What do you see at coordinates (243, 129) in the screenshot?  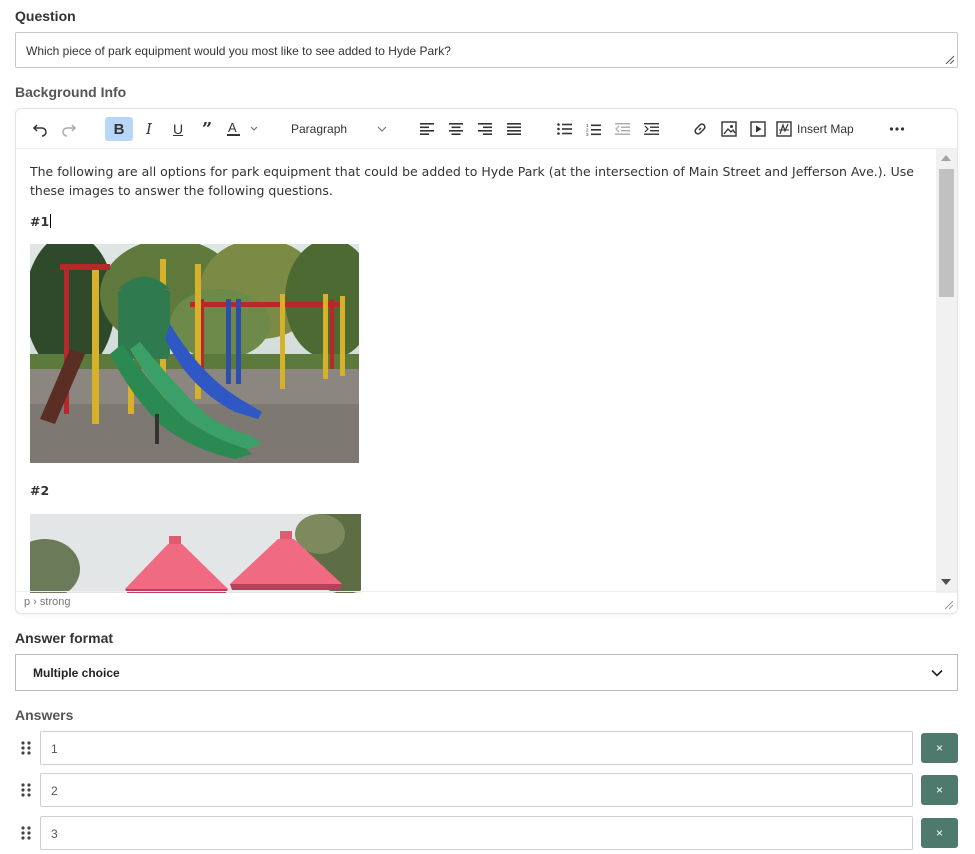 I see `text-color-icon: A` at bounding box center [243, 129].